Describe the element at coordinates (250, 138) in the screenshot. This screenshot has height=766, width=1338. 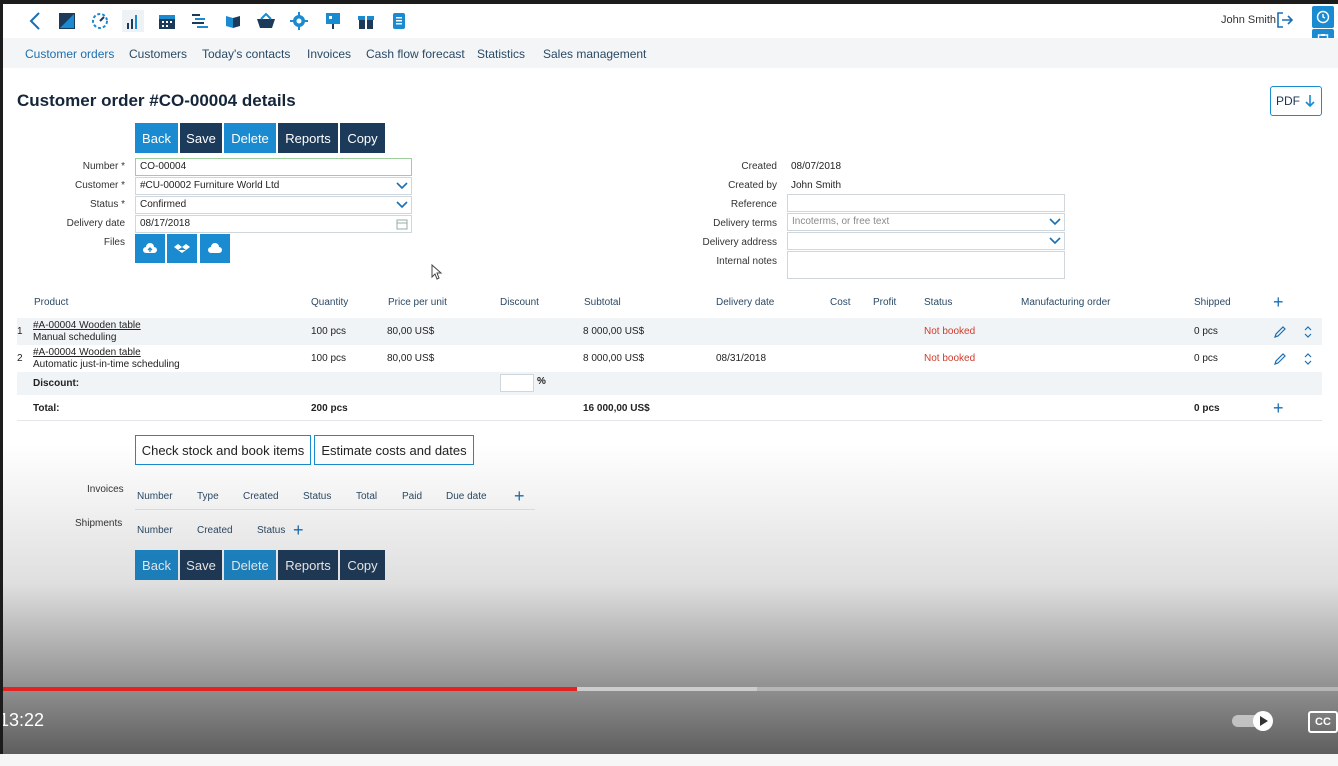
I see `delete-button: Delete` at that location.